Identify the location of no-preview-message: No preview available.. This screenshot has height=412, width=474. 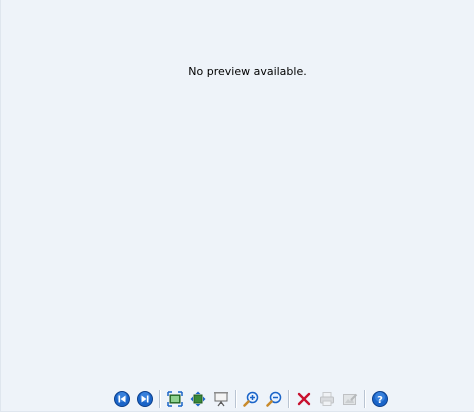
(247, 71).